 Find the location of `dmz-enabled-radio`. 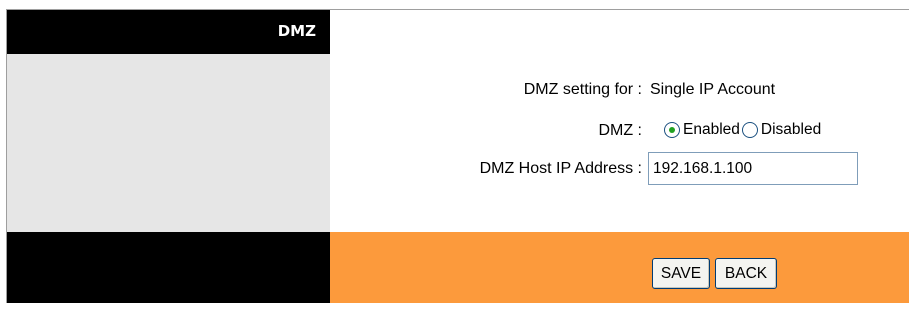

dmz-enabled-radio is located at coordinates (672, 130).